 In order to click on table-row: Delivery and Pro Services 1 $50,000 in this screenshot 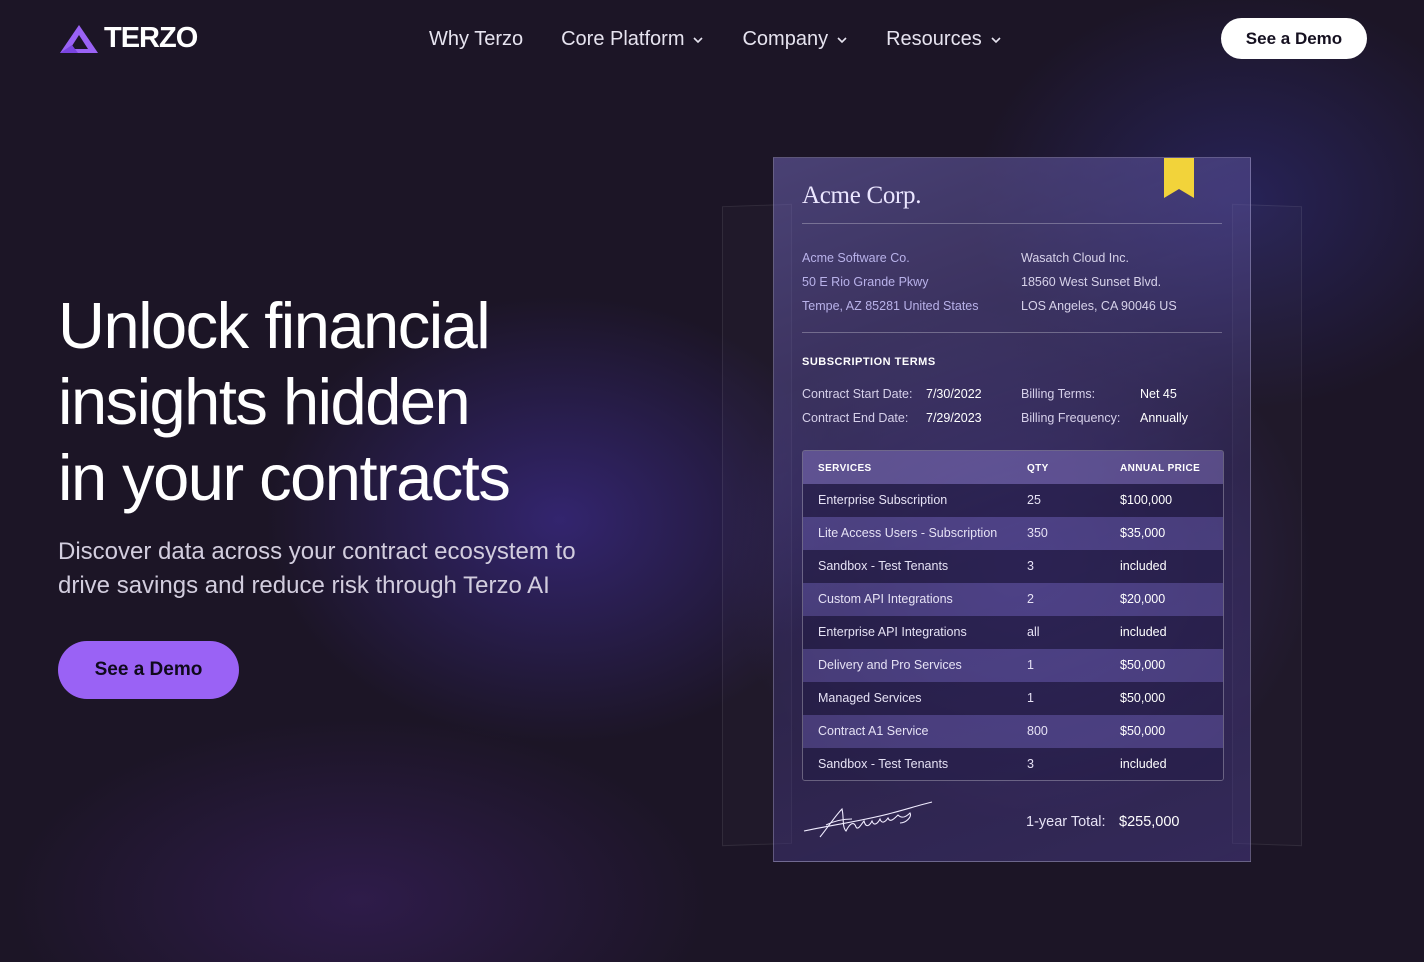, I will do `click(1013, 665)`.